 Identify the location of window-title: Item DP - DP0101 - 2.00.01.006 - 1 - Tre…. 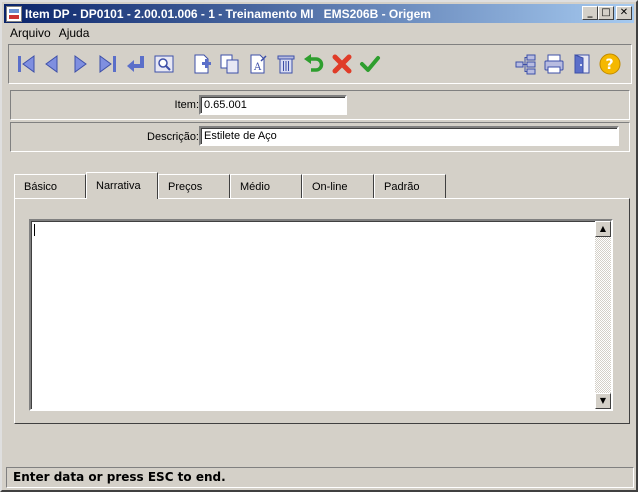
(228, 13).